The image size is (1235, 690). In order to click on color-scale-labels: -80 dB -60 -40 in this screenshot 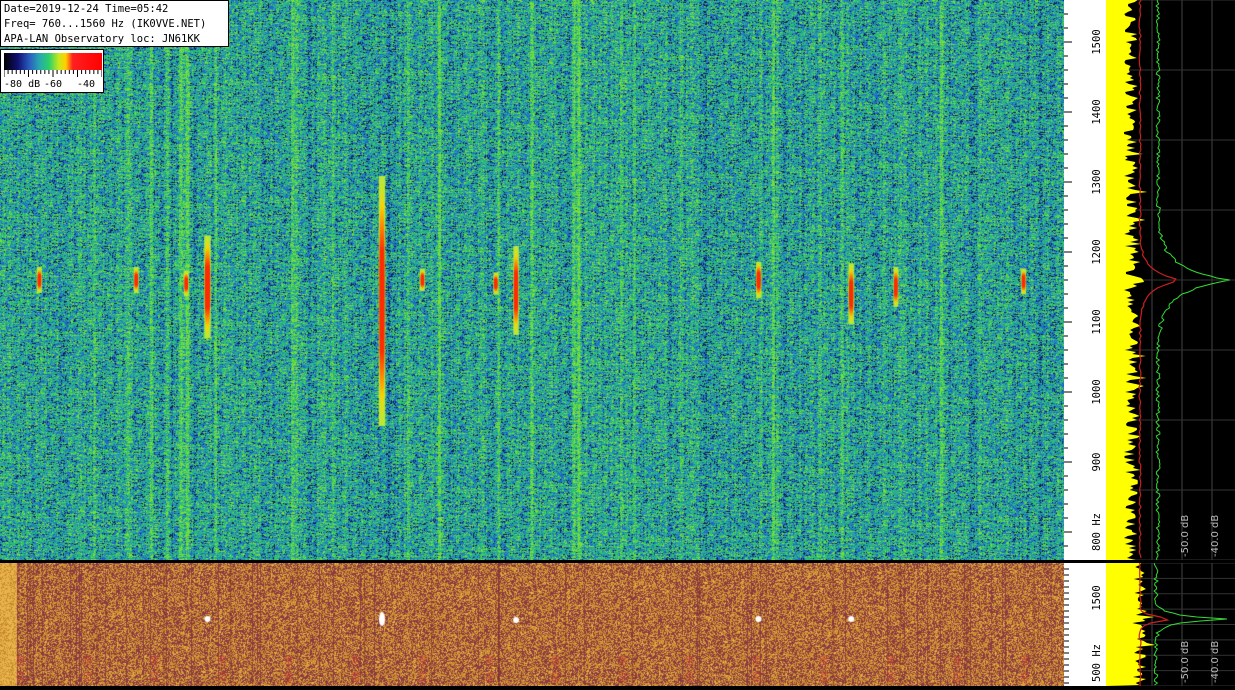, I will do `click(54, 85)`.